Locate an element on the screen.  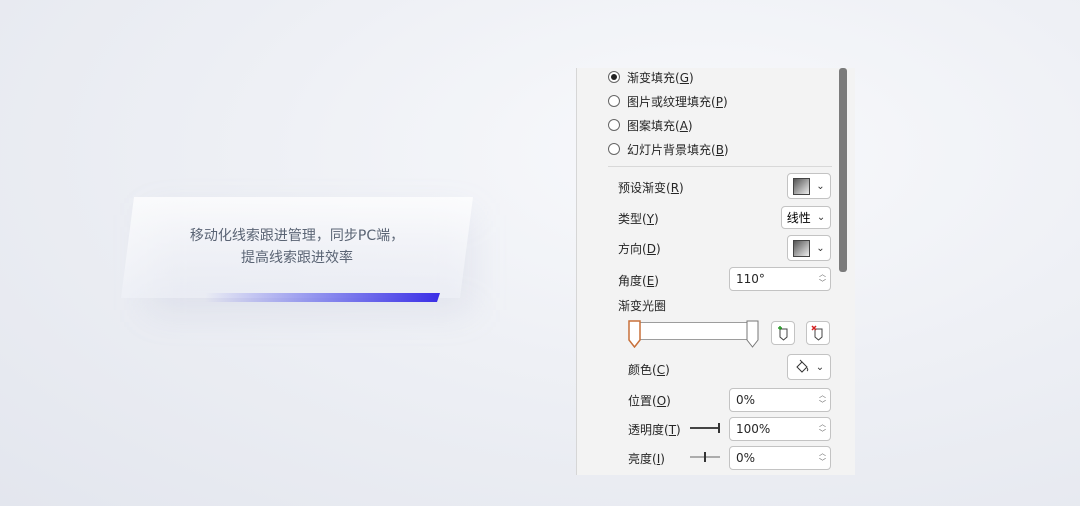
position-label: 位置(O) is located at coordinates (649, 401).